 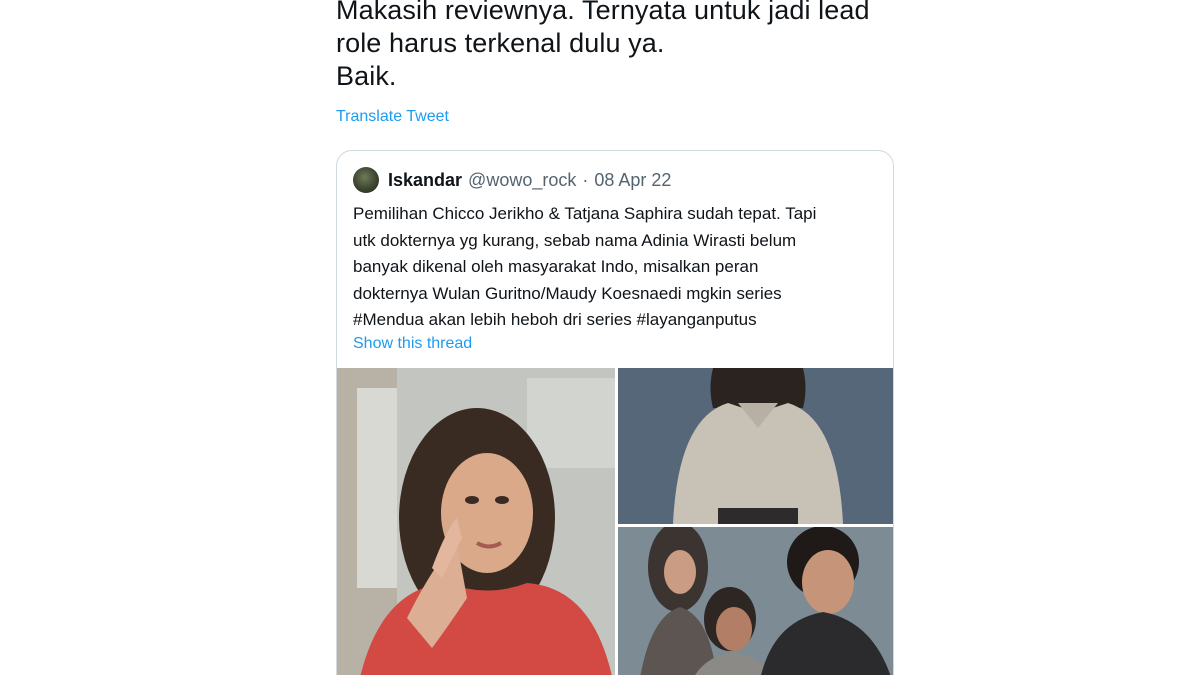 I want to click on author-name: Iskandar, so click(x=425, y=180).